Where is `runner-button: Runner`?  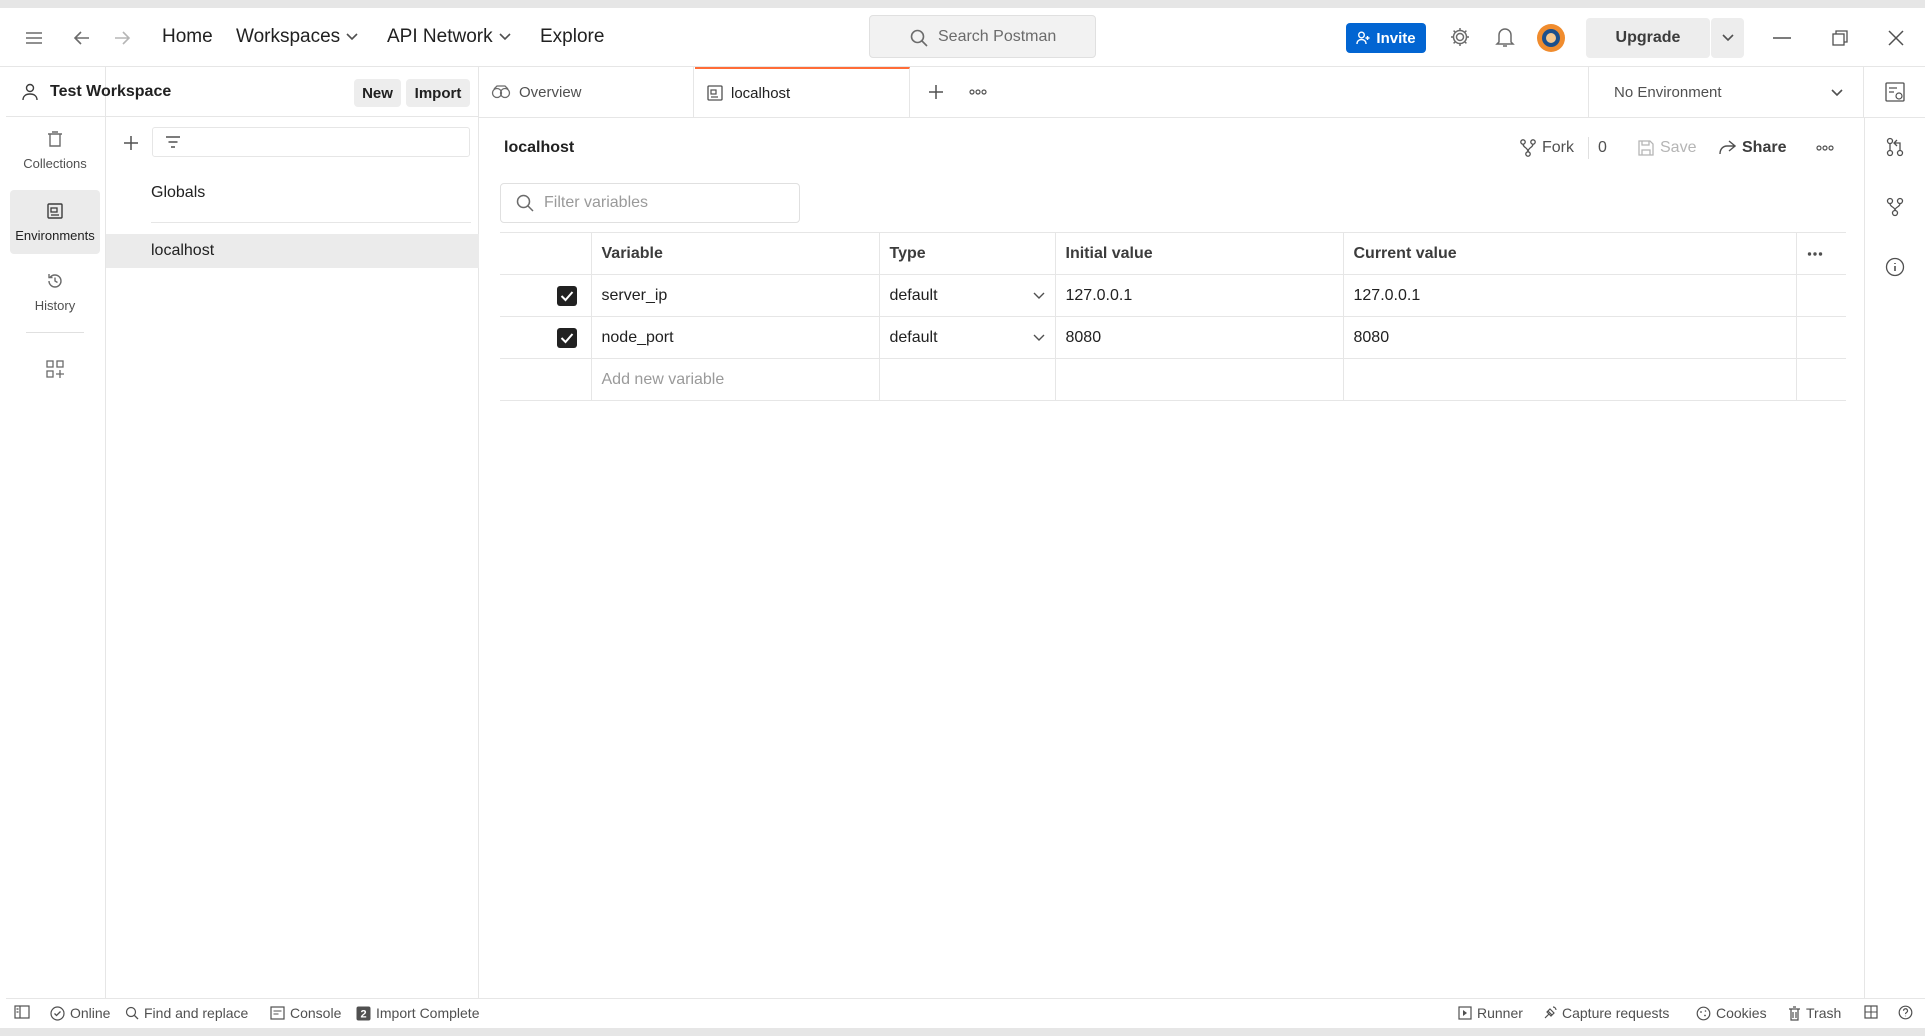 runner-button: Runner is located at coordinates (1490, 1013).